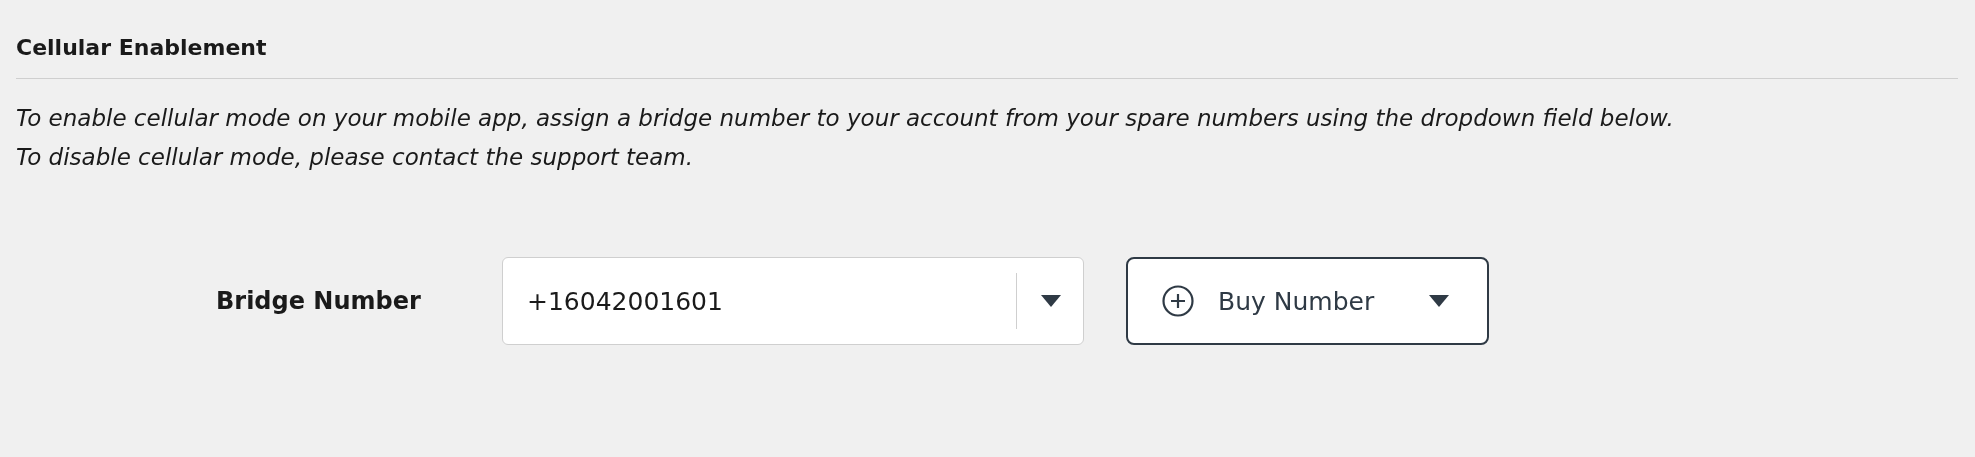  What do you see at coordinates (355, 157) in the screenshot?
I see `description-text: To disable cellular mode, please contact the support team.` at bounding box center [355, 157].